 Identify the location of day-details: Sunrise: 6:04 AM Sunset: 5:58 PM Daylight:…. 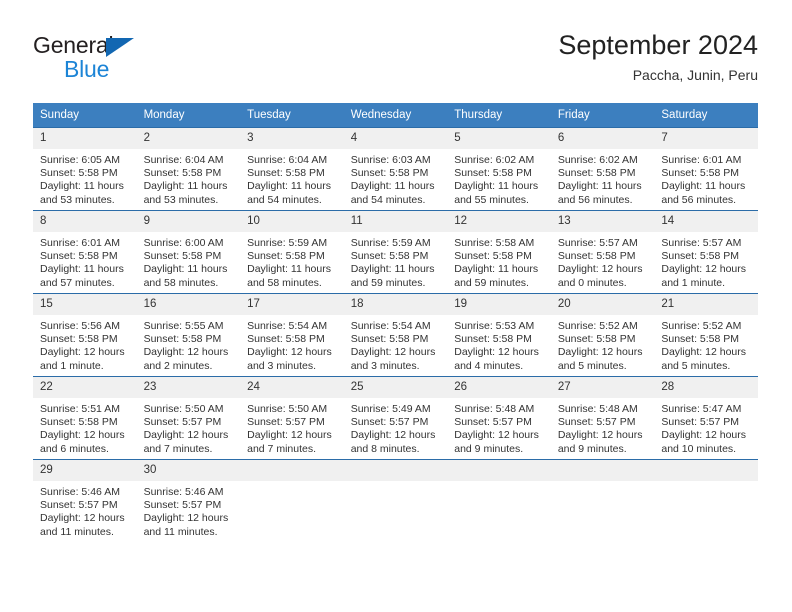
(292, 178).